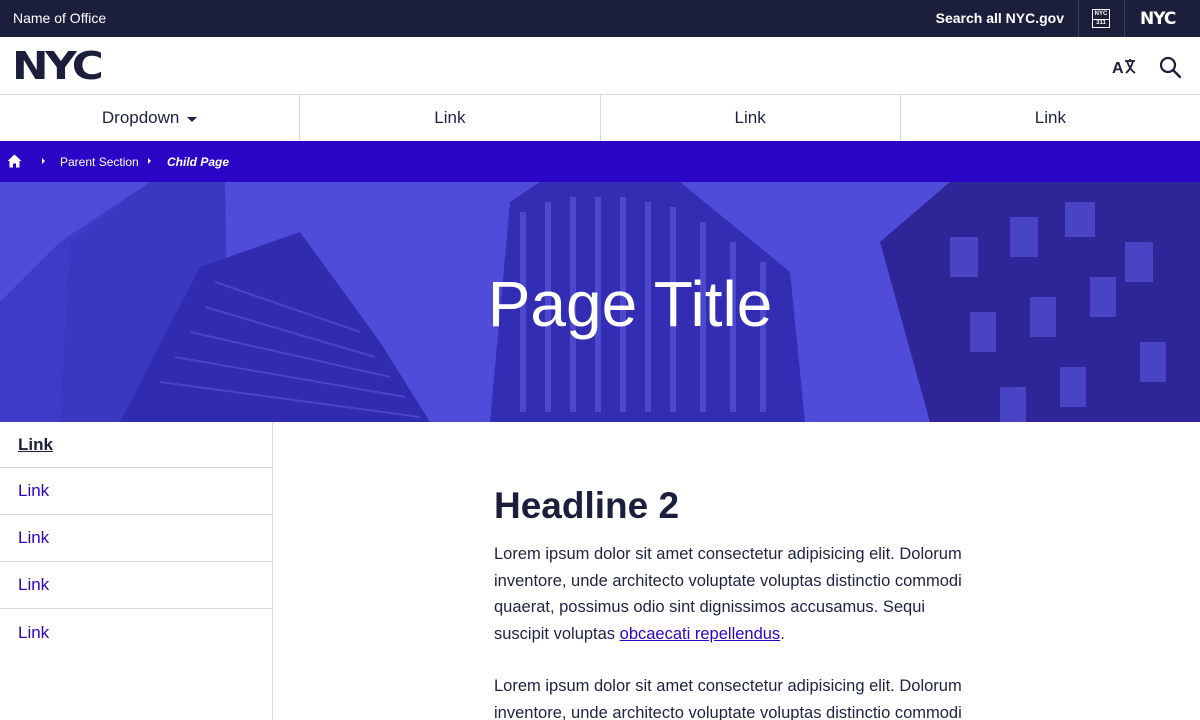 This screenshot has height=720, width=1200. Describe the element at coordinates (700, 634) in the screenshot. I see `inline-link: obcaecati repellendus` at that location.